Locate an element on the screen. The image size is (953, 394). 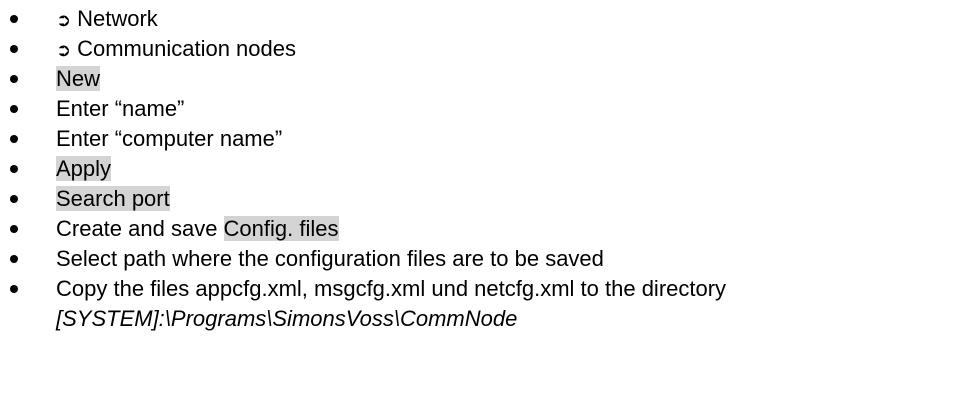
list-item-text: Enter “name” is located at coordinates (120, 108).